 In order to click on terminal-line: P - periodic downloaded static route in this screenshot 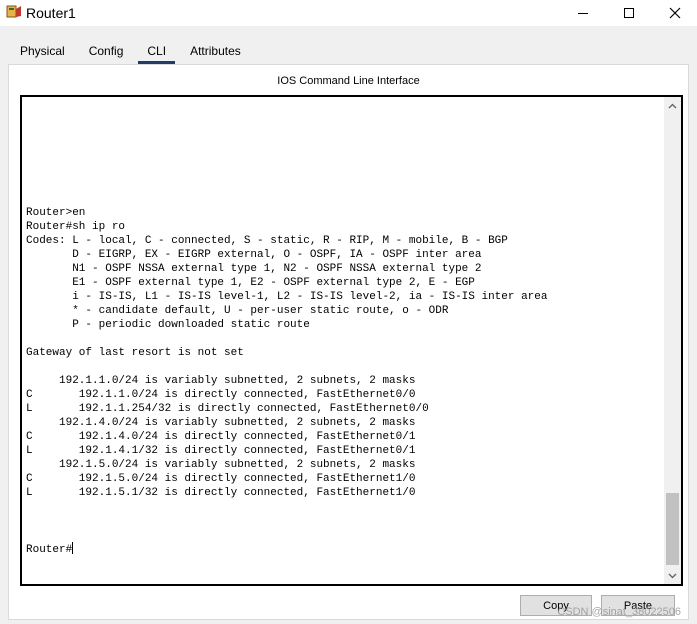, I will do `click(168, 325)`.